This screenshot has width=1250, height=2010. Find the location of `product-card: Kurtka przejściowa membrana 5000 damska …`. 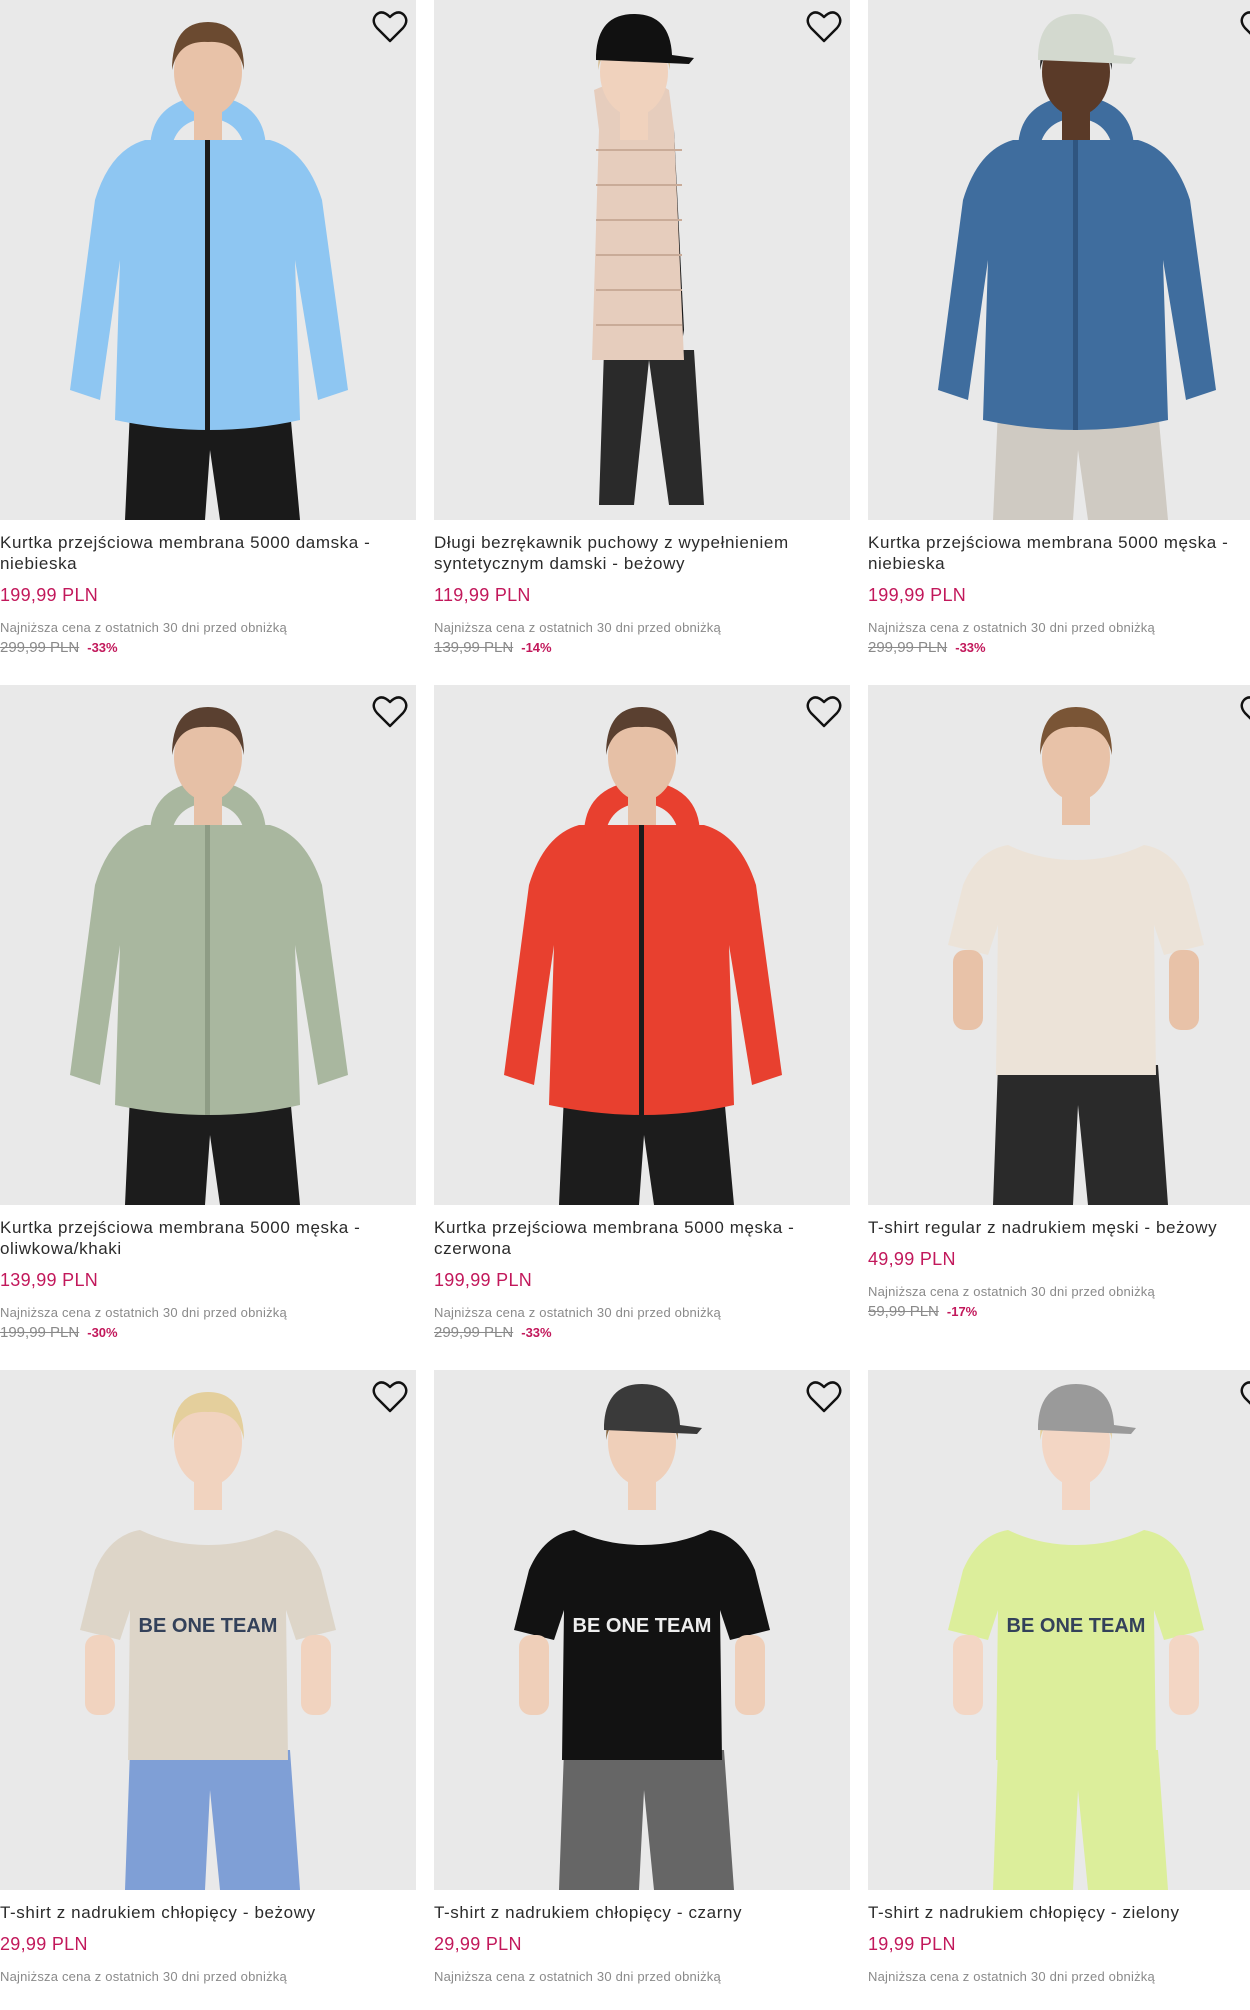

product-card: Kurtka przejściowa membrana 5000 damska … is located at coordinates (208, 328).